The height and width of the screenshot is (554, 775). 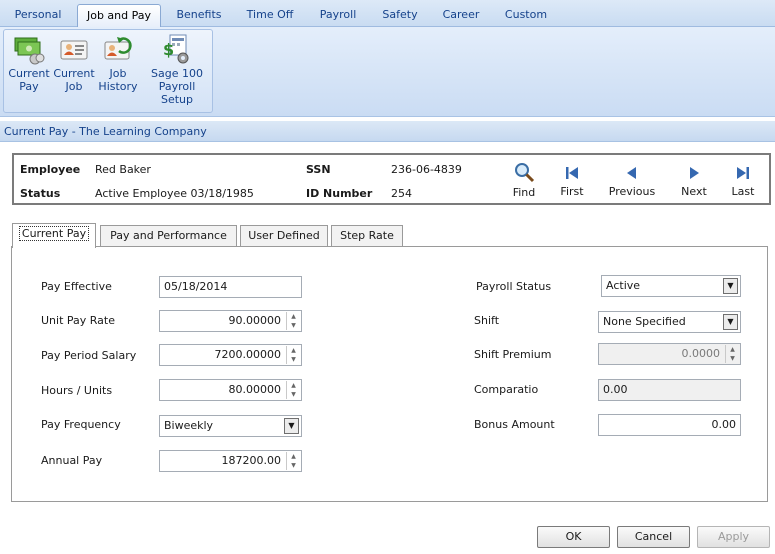 I want to click on find-label: Find, so click(x=524, y=192).